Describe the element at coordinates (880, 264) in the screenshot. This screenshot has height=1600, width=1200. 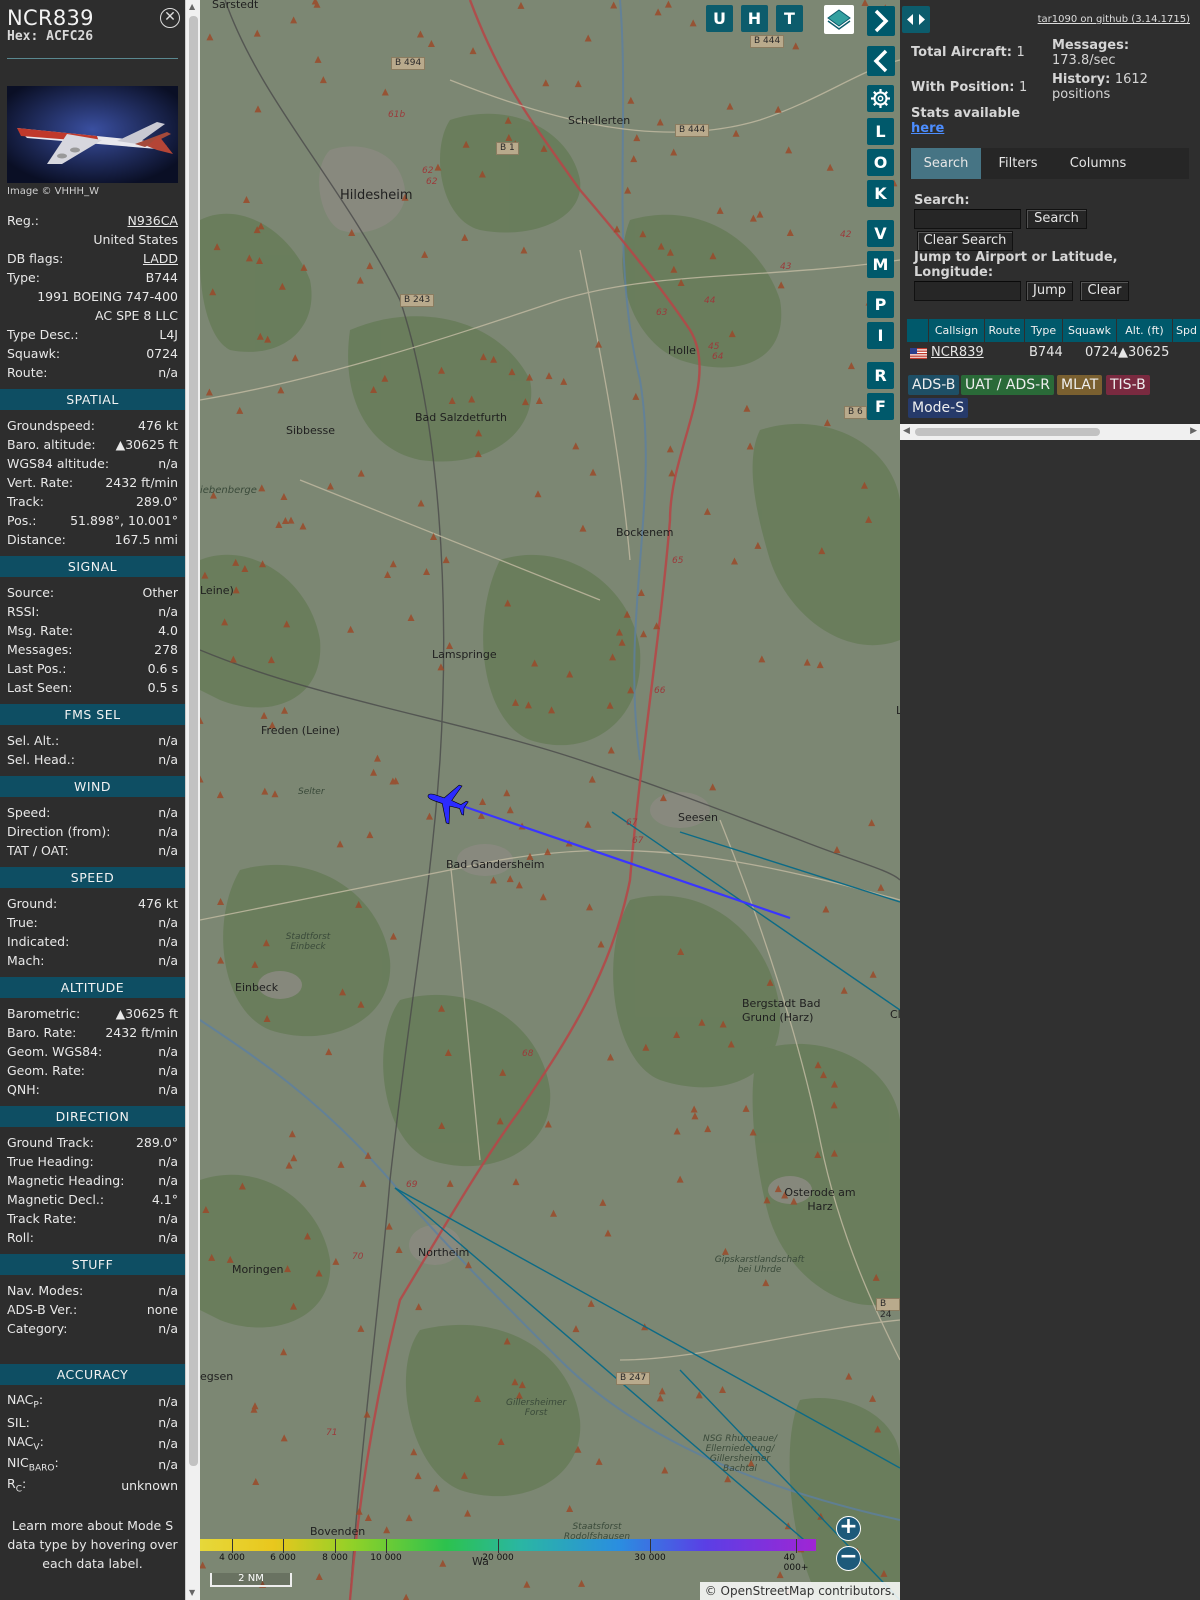
I see `toggle-m-button: M` at that location.